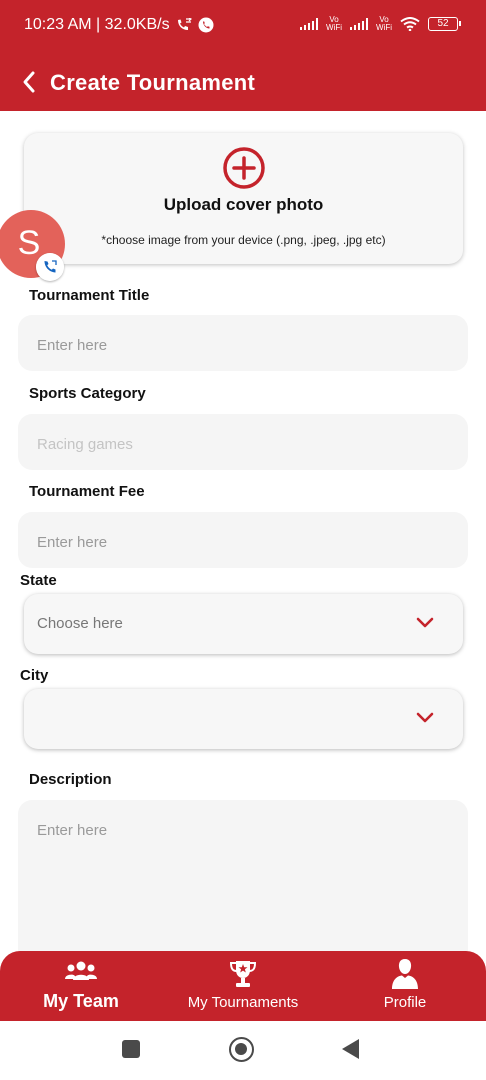 The width and height of the screenshot is (486, 1080). What do you see at coordinates (72, 830) in the screenshot?
I see `description-placeholder: Enter here` at bounding box center [72, 830].